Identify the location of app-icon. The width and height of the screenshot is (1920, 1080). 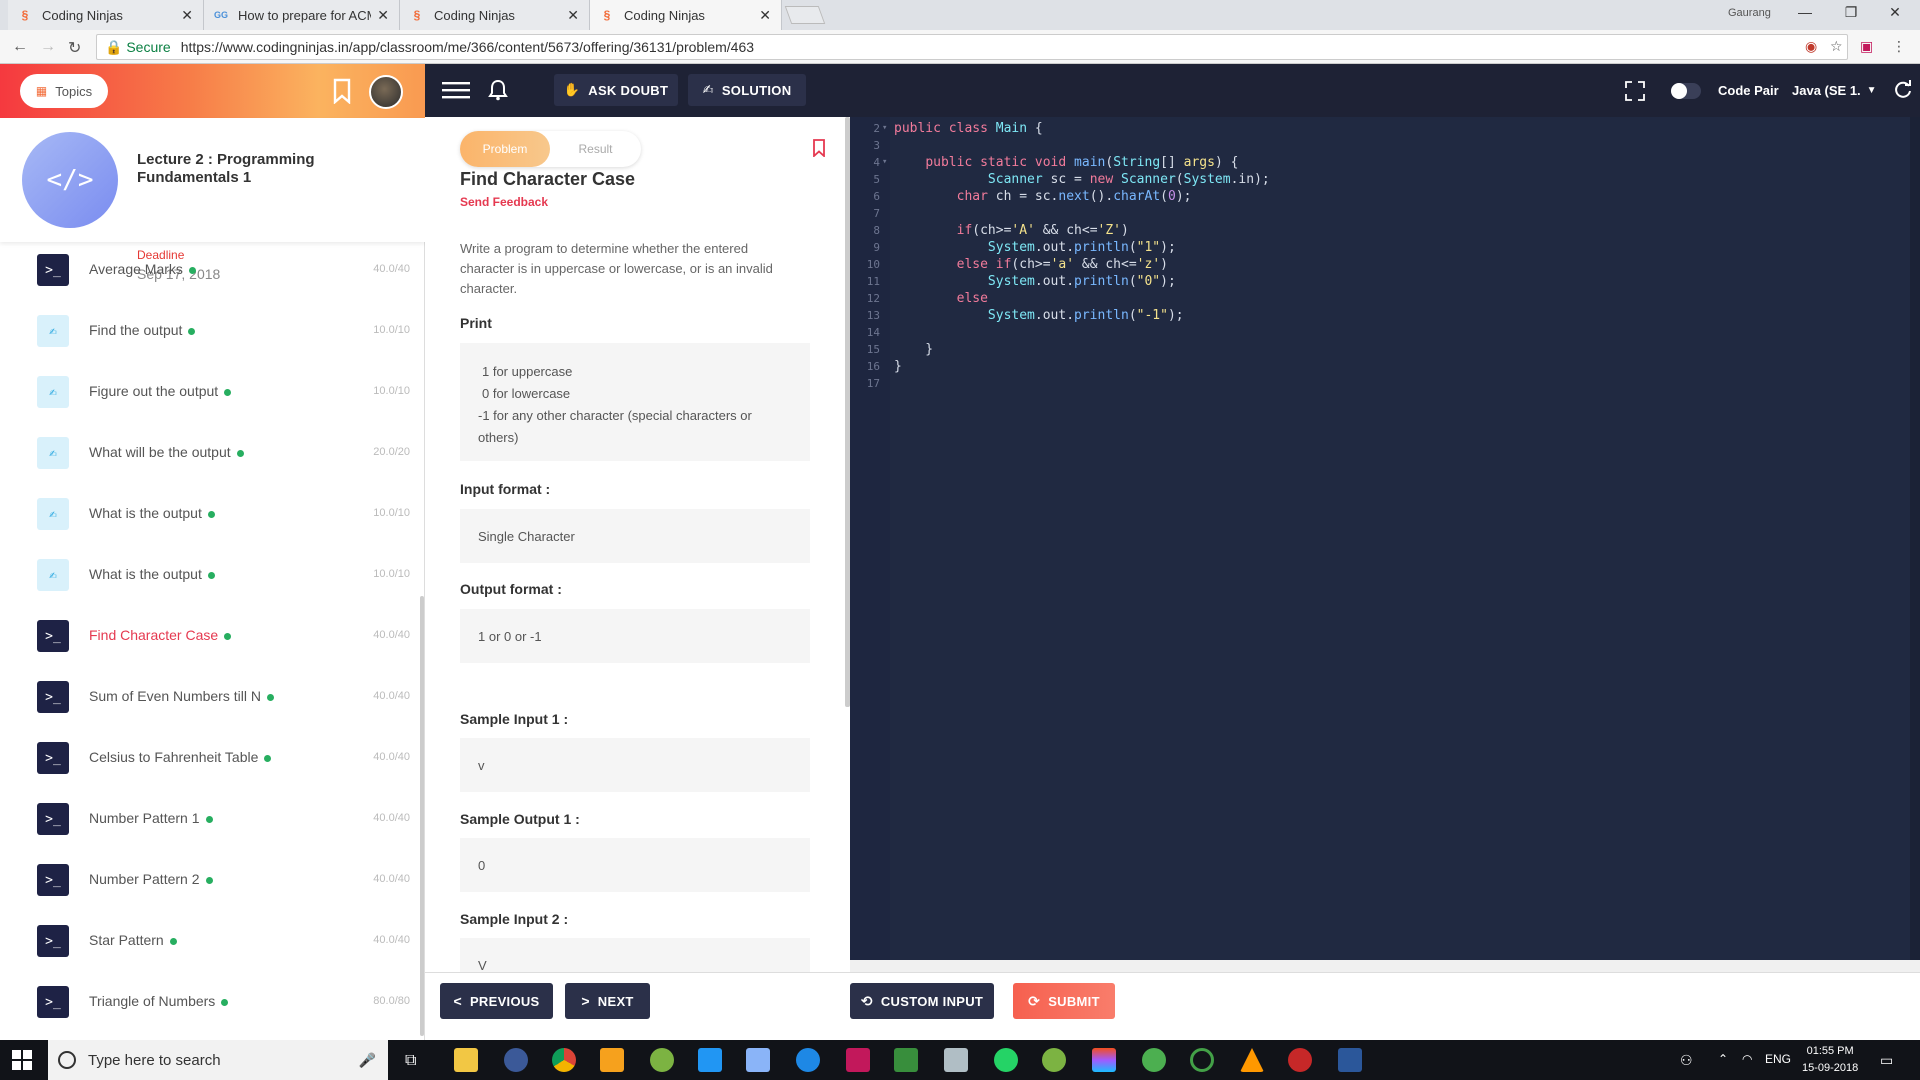
(516, 1060).